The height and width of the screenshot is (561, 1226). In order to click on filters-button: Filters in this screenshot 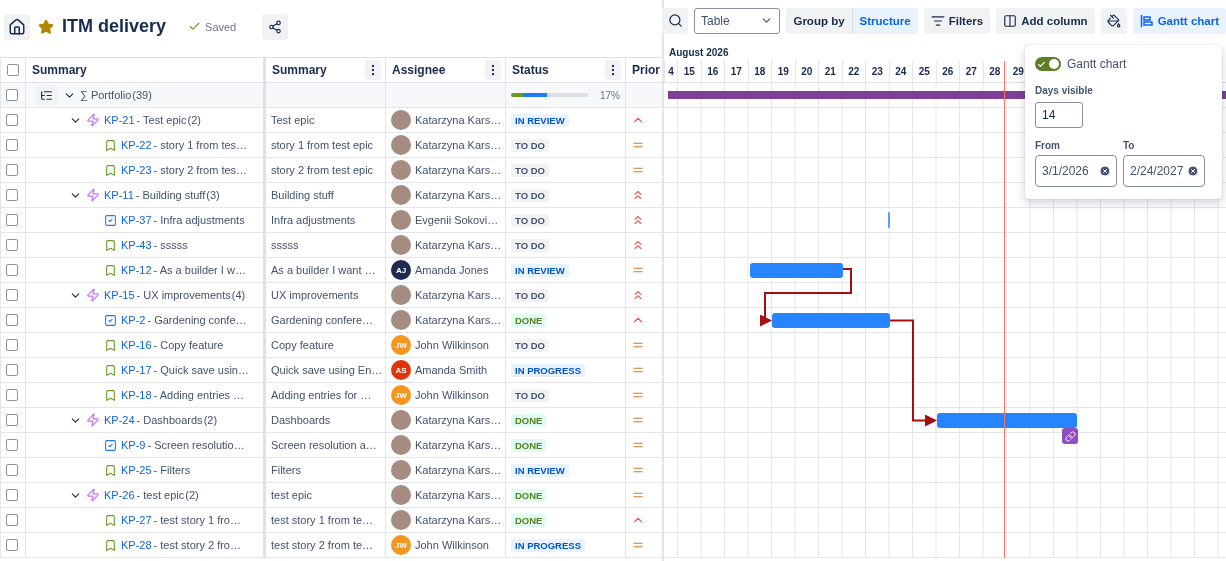, I will do `click(957, 20)`.